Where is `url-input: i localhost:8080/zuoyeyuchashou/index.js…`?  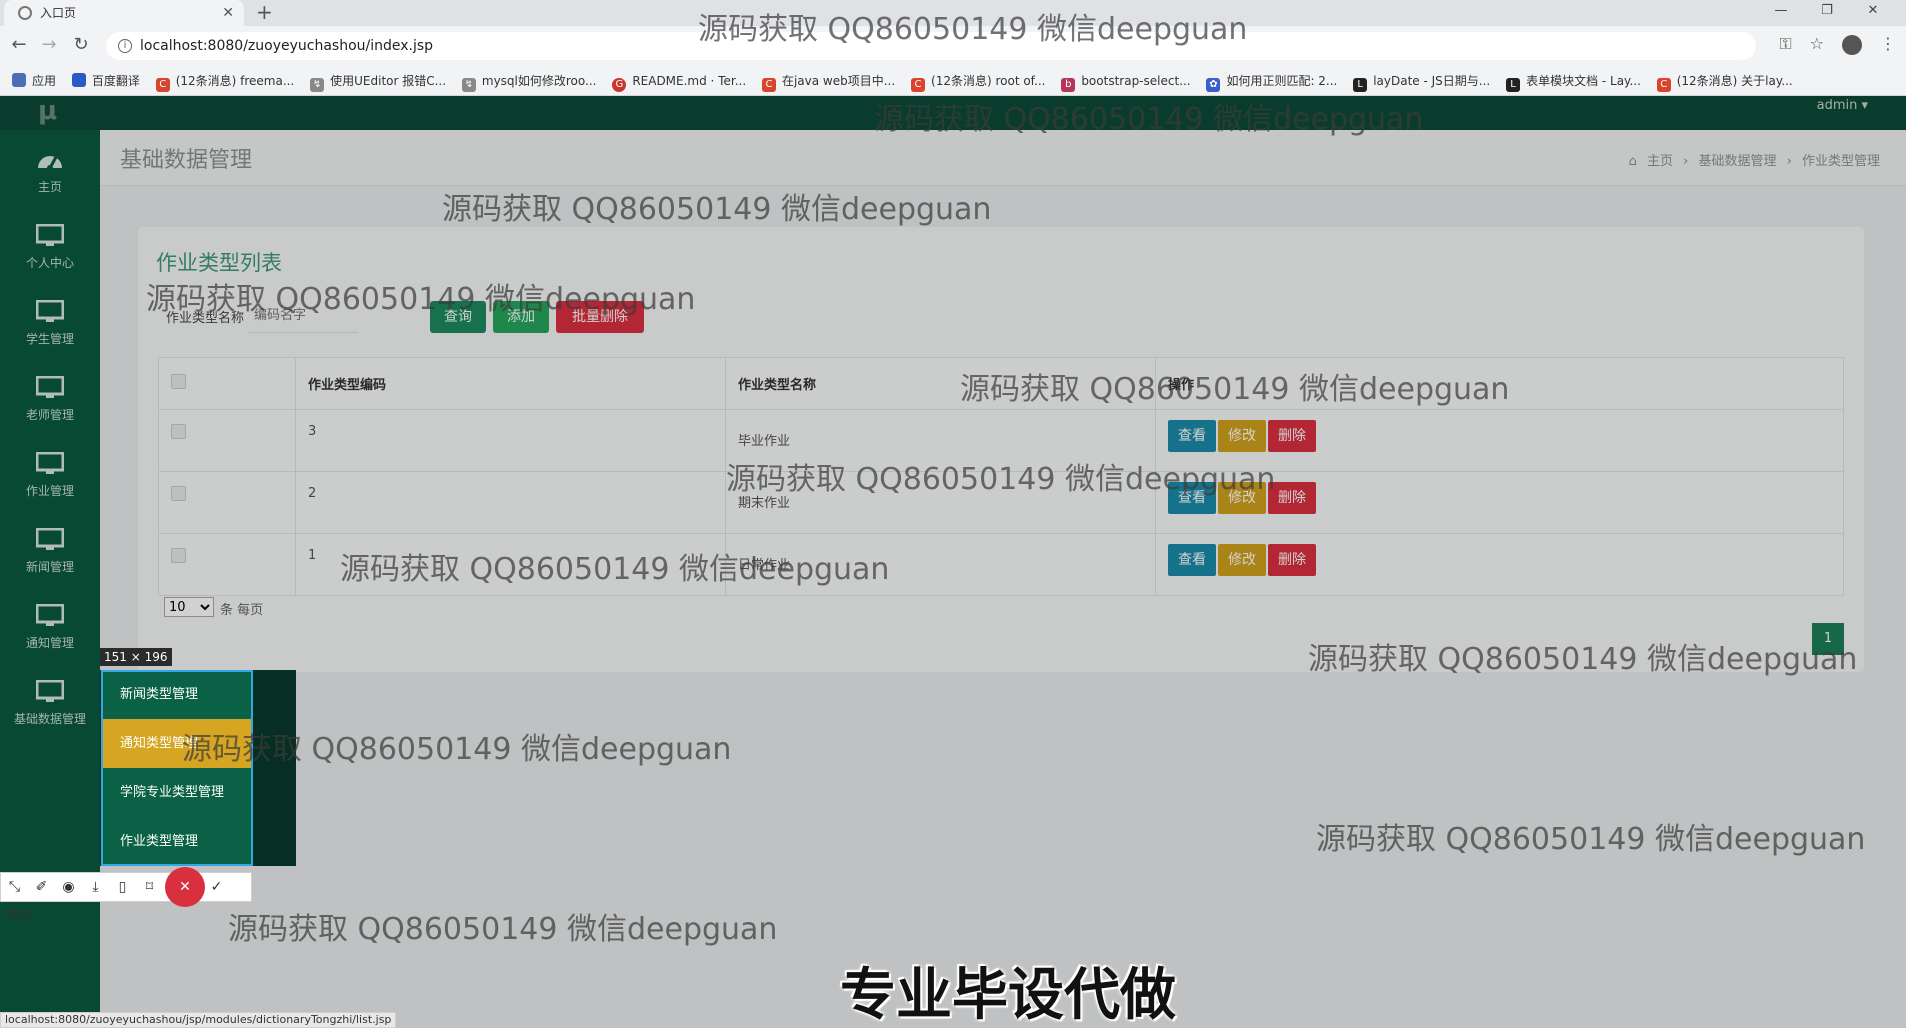 url-input: i localhost:8080/zuoyeyuchashou/index.js… is located at coordinates (931, 46).